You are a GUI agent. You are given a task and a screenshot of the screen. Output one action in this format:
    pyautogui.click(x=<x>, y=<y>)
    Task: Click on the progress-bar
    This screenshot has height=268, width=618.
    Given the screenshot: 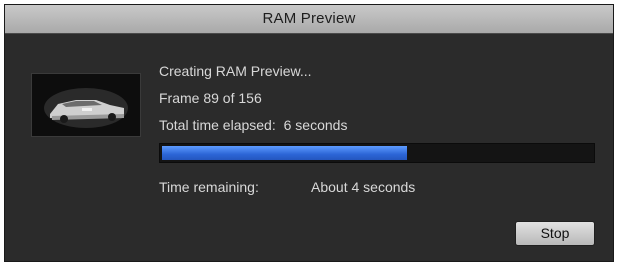 What is the action you would take?
    pyautogui.click(x=377, y=153)
    